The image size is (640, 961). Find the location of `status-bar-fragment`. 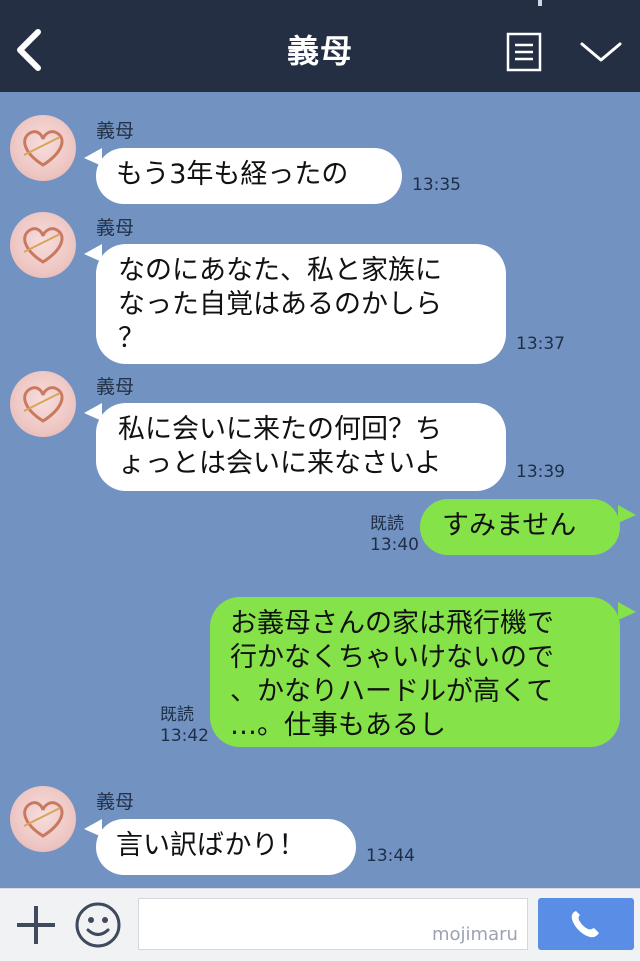

status-bar-fragment is located at coordinates (540, 3).